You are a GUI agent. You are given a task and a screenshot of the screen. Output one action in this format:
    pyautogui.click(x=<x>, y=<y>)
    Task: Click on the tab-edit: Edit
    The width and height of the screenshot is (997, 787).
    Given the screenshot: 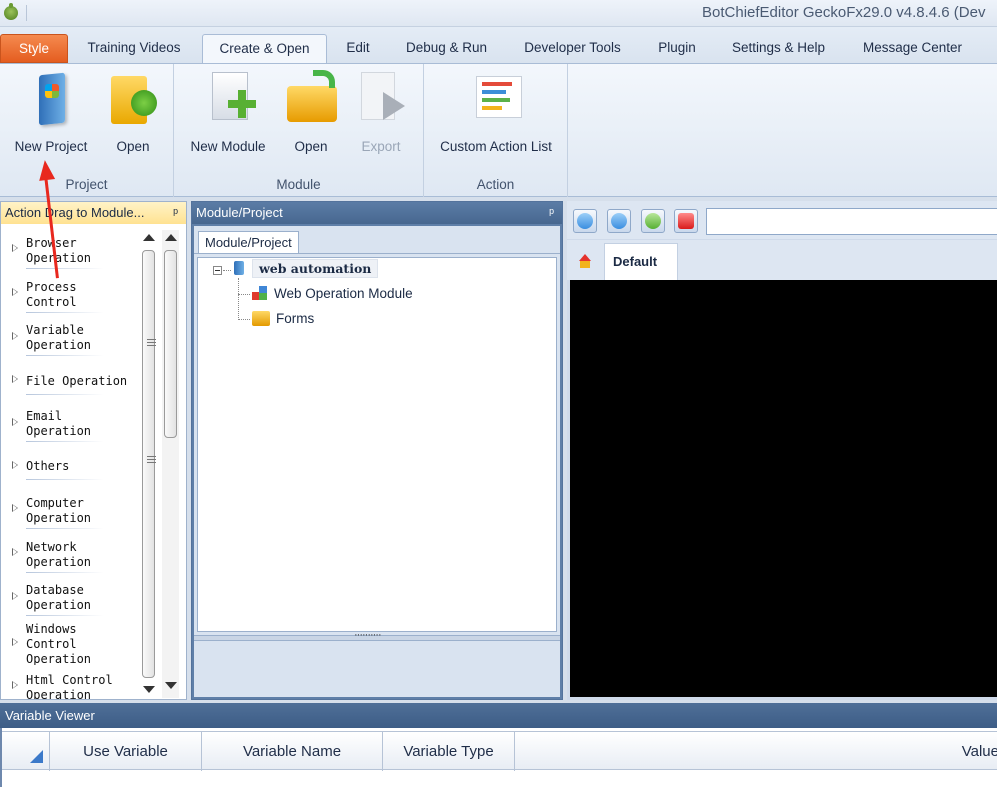 What is the action you would take?
    pyautogui.click(x=358, y=48)
    